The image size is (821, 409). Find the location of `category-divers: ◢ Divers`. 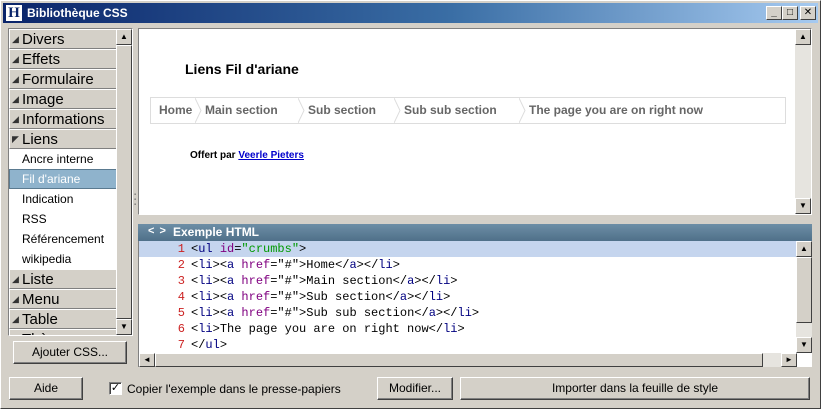

category-divers: ◢ Divers is located at coordinates (63, 39).